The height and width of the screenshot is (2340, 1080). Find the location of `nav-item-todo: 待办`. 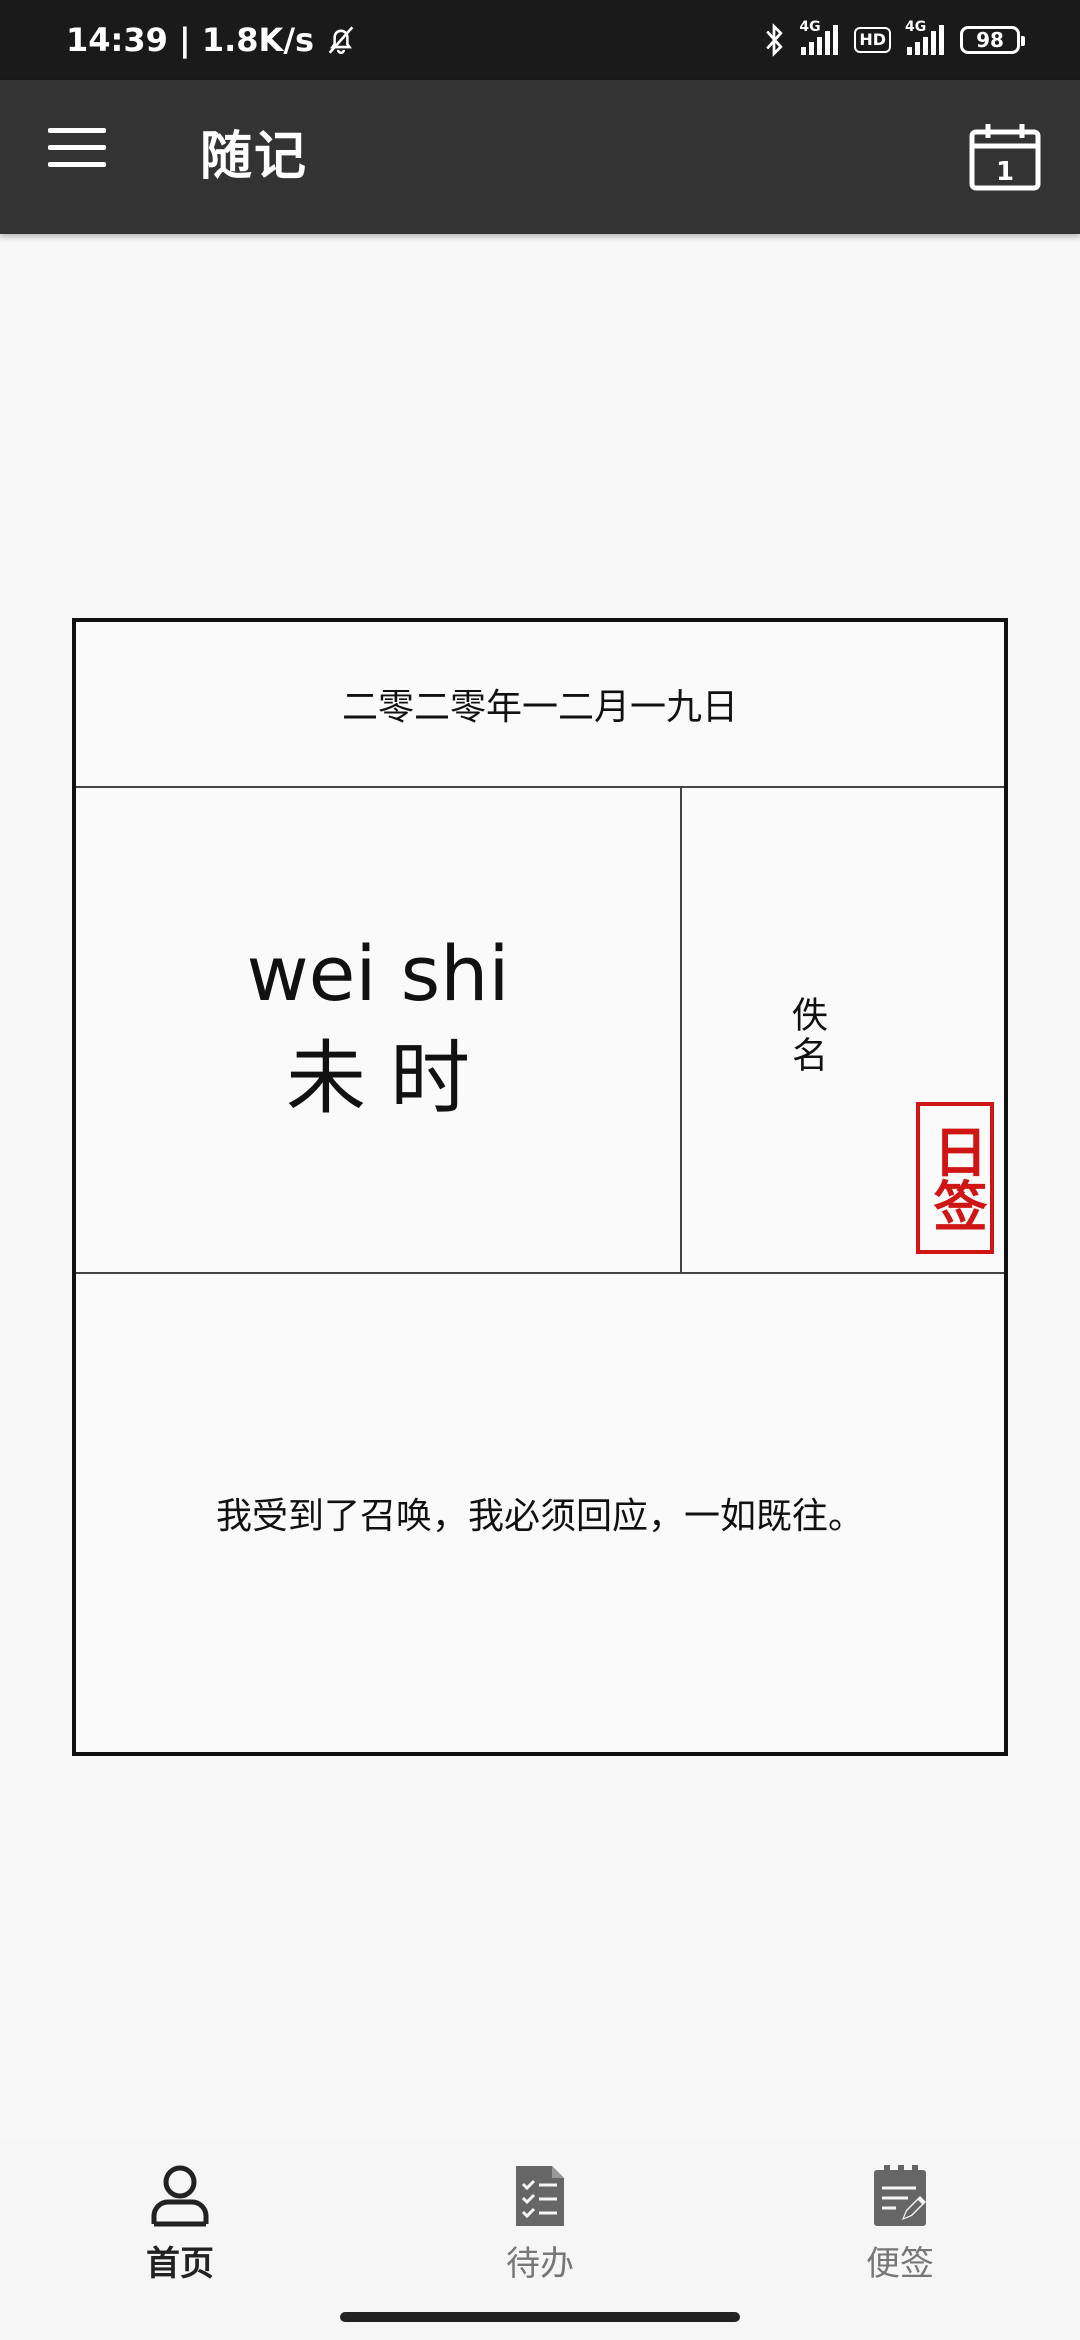

nav-item-todo: 待办 is located at coordinates (540, 2227).